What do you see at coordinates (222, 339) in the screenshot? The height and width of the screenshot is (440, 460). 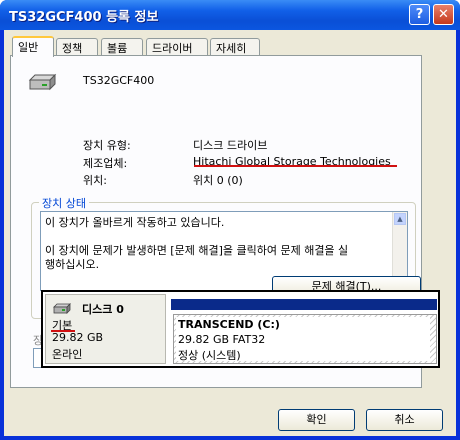 I see `partition-size: 29.82 GB FAT32` at bounding box center [222, 339].